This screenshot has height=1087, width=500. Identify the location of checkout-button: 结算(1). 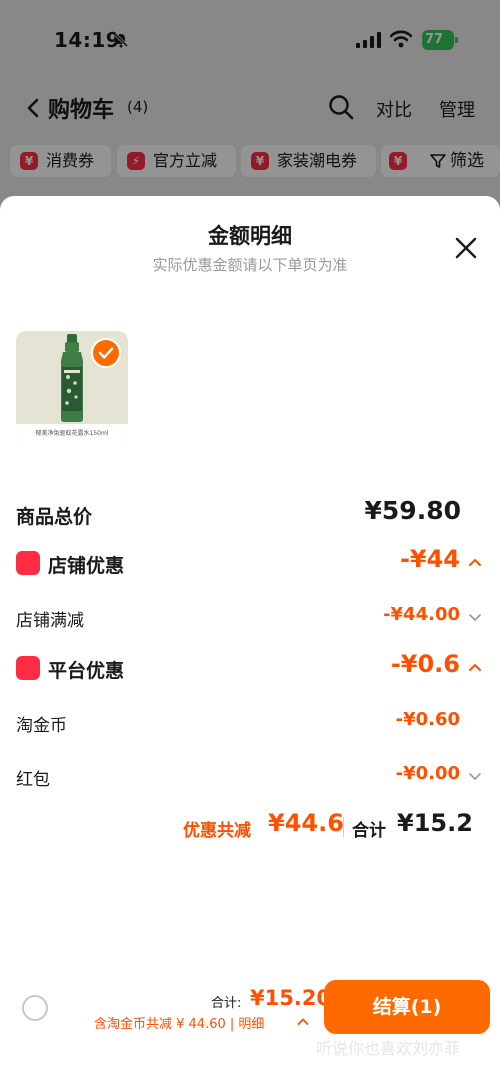
(407, 1007).